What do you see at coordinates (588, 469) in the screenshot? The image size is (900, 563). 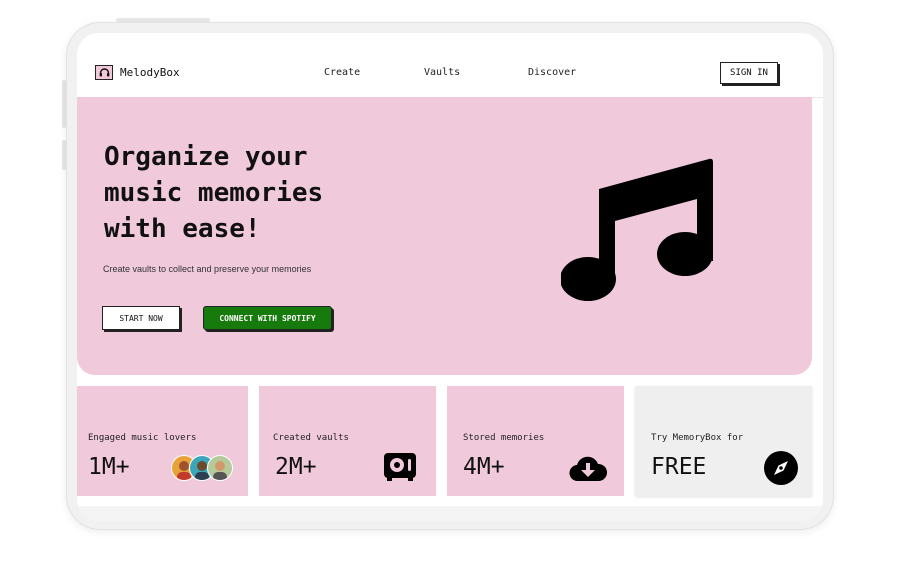 I see `cloud-download-icon` at bounding box center [588, 469].